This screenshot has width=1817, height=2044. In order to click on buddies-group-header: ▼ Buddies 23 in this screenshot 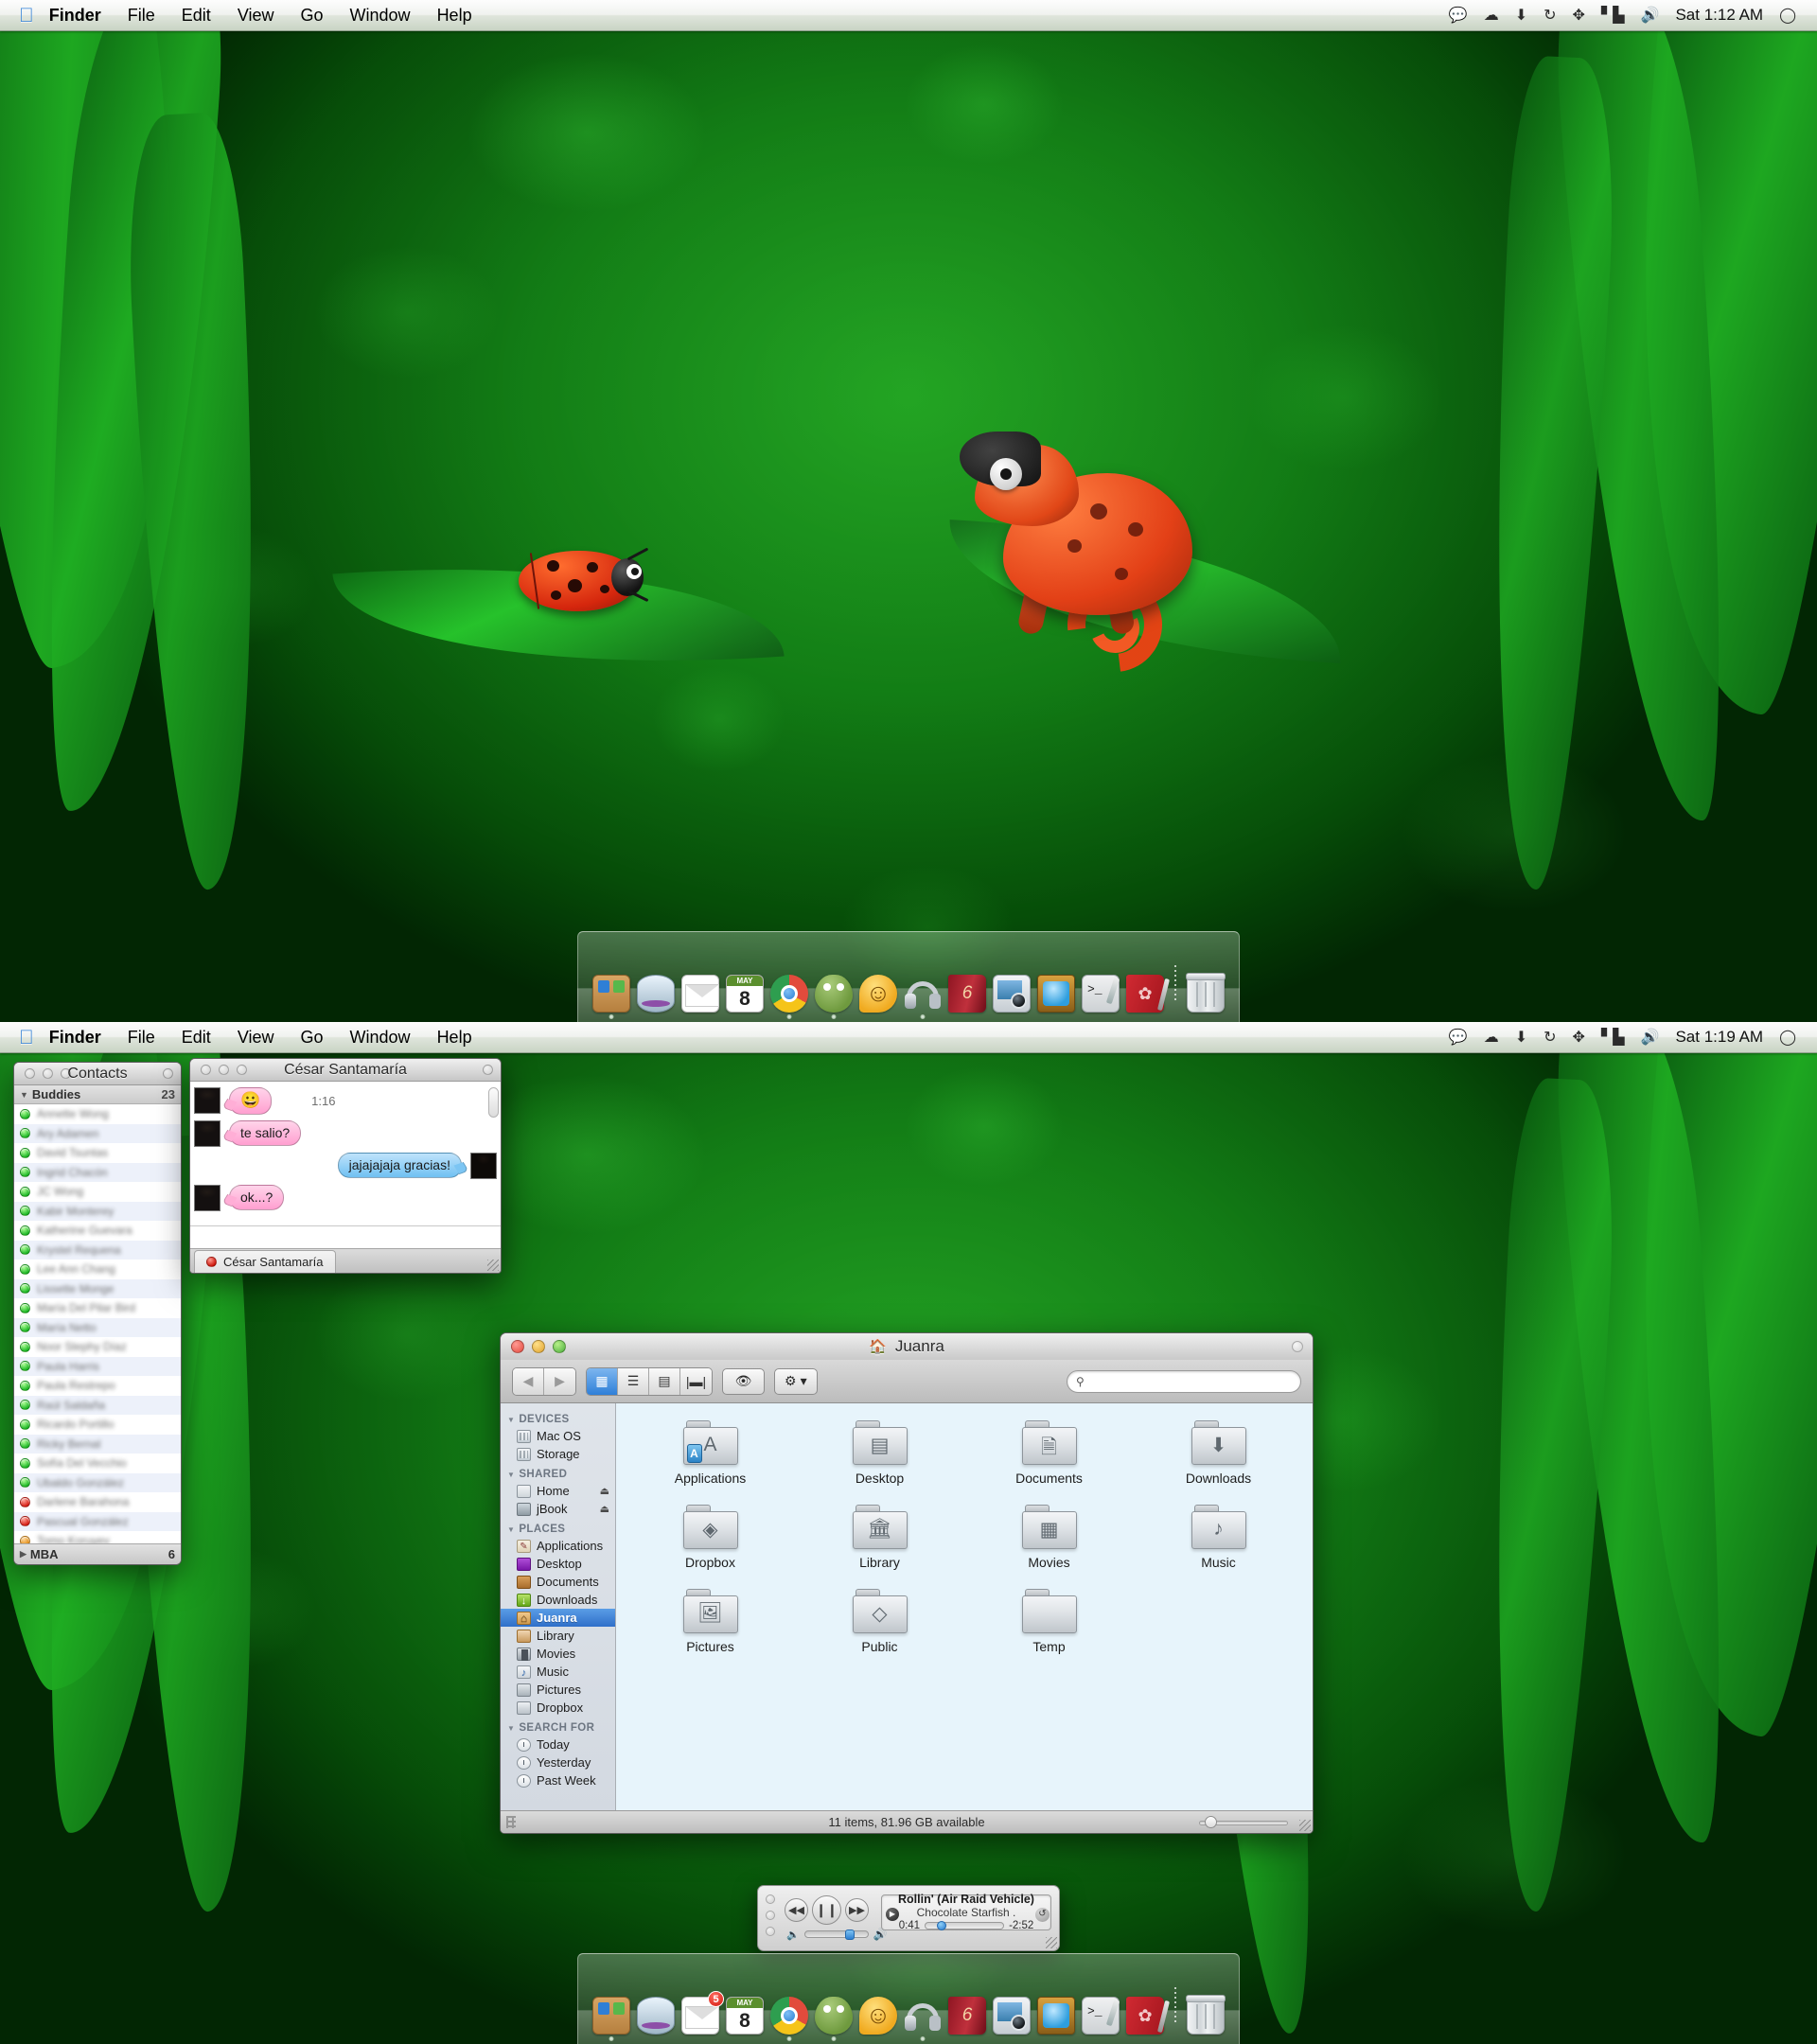, I will do `click(97, 1094)`.